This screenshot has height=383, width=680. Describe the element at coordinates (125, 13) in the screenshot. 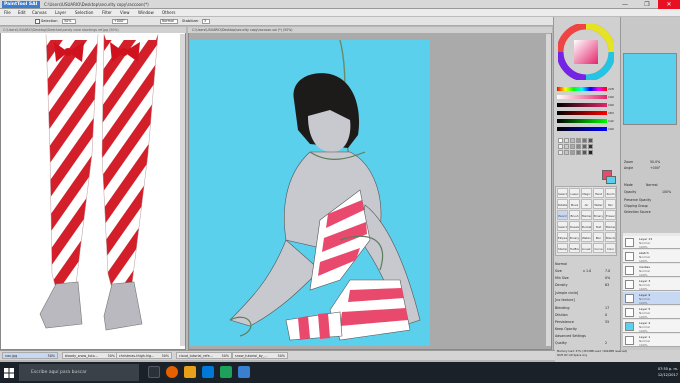

I see `menu-view: View` at that location.